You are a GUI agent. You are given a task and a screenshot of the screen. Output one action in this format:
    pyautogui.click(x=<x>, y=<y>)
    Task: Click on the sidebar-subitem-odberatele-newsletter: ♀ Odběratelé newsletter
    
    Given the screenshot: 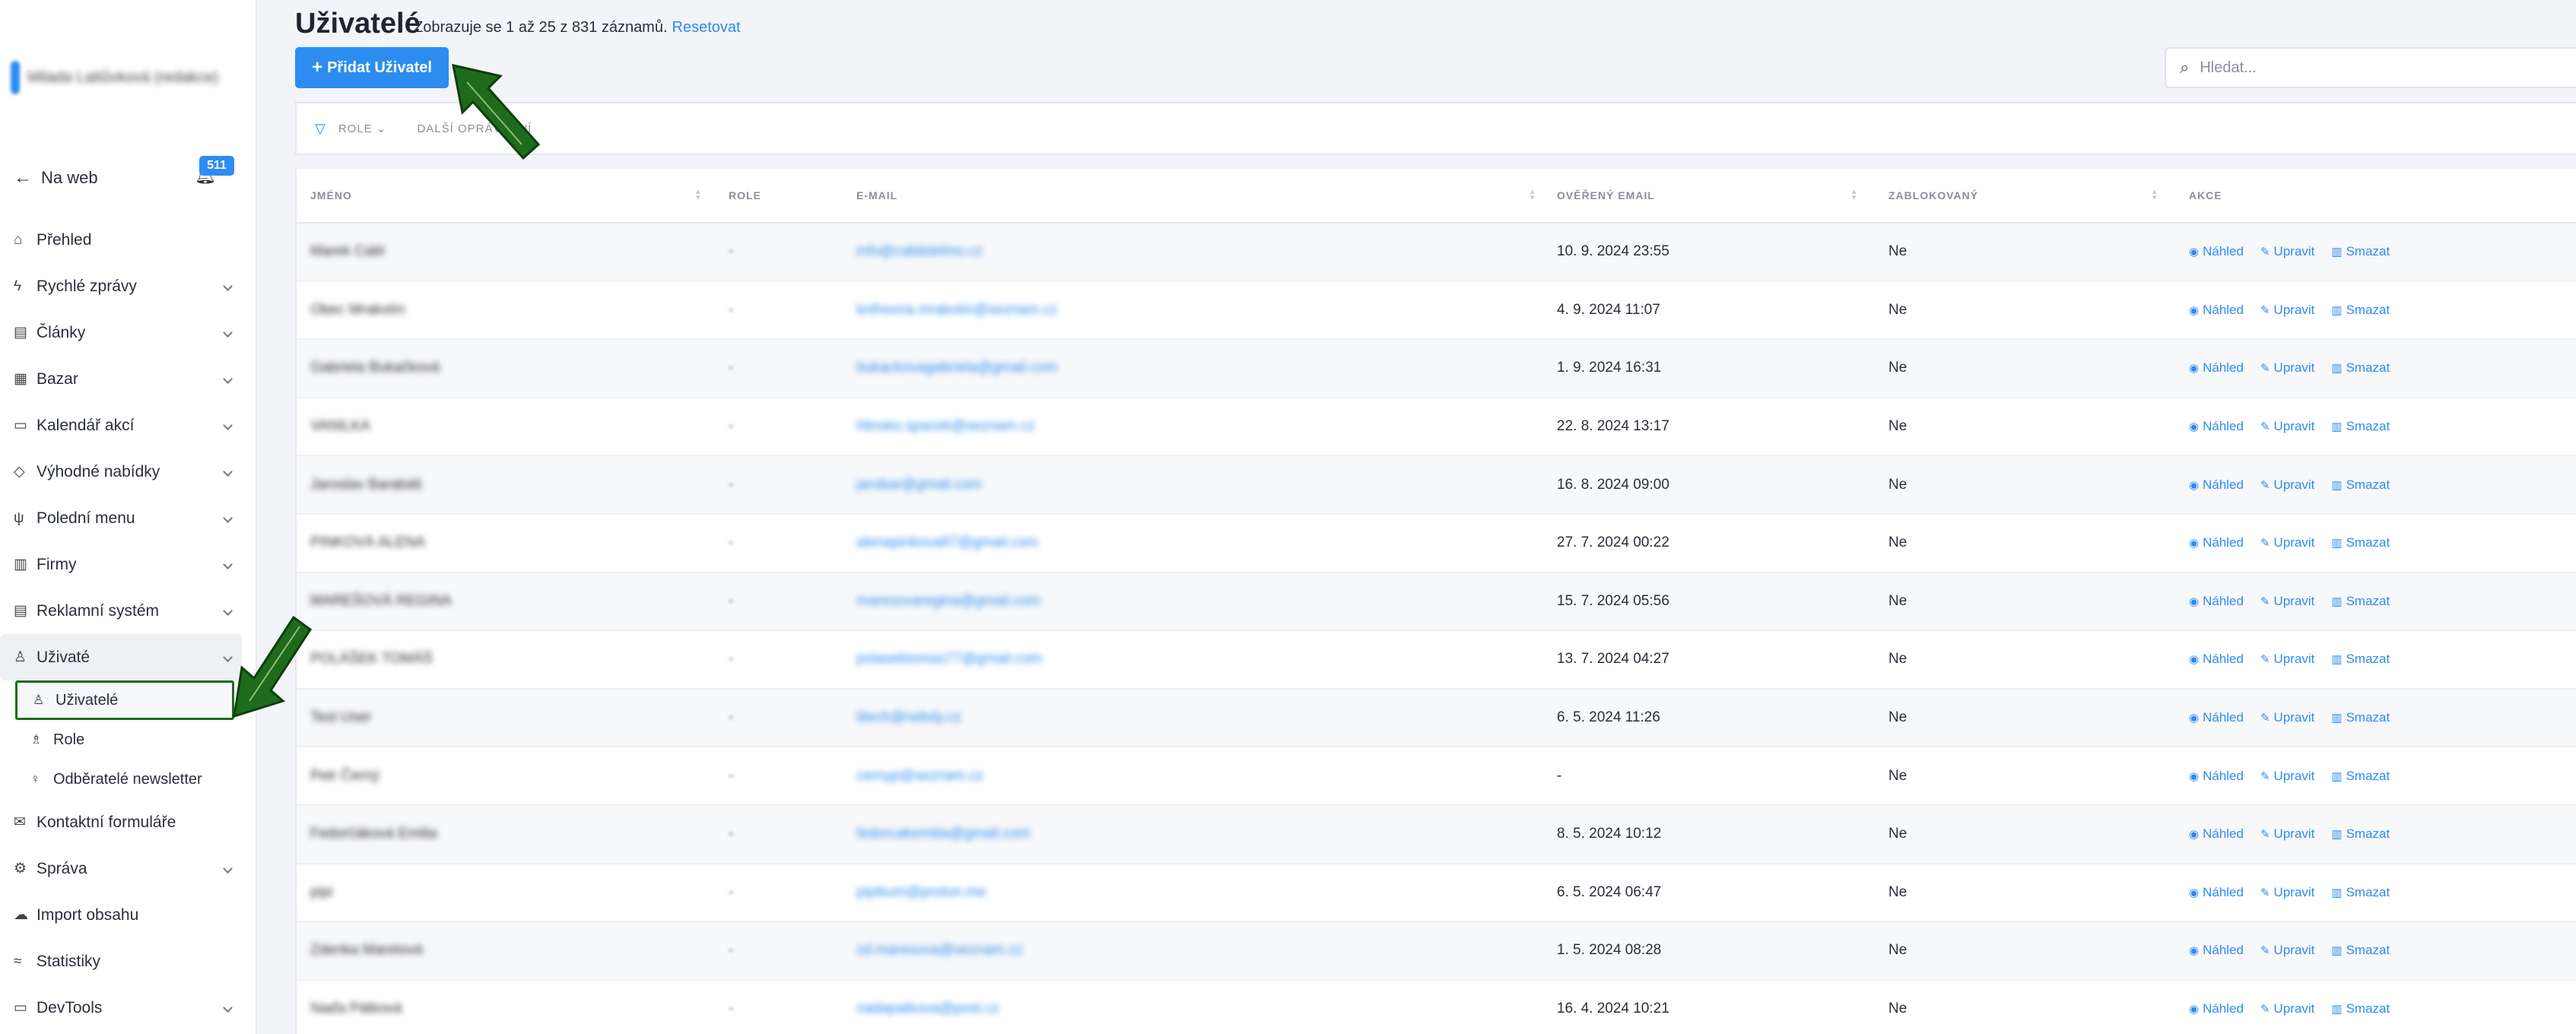 What is the action you would take?
    pyautogui.click(x=121, y=779)
    